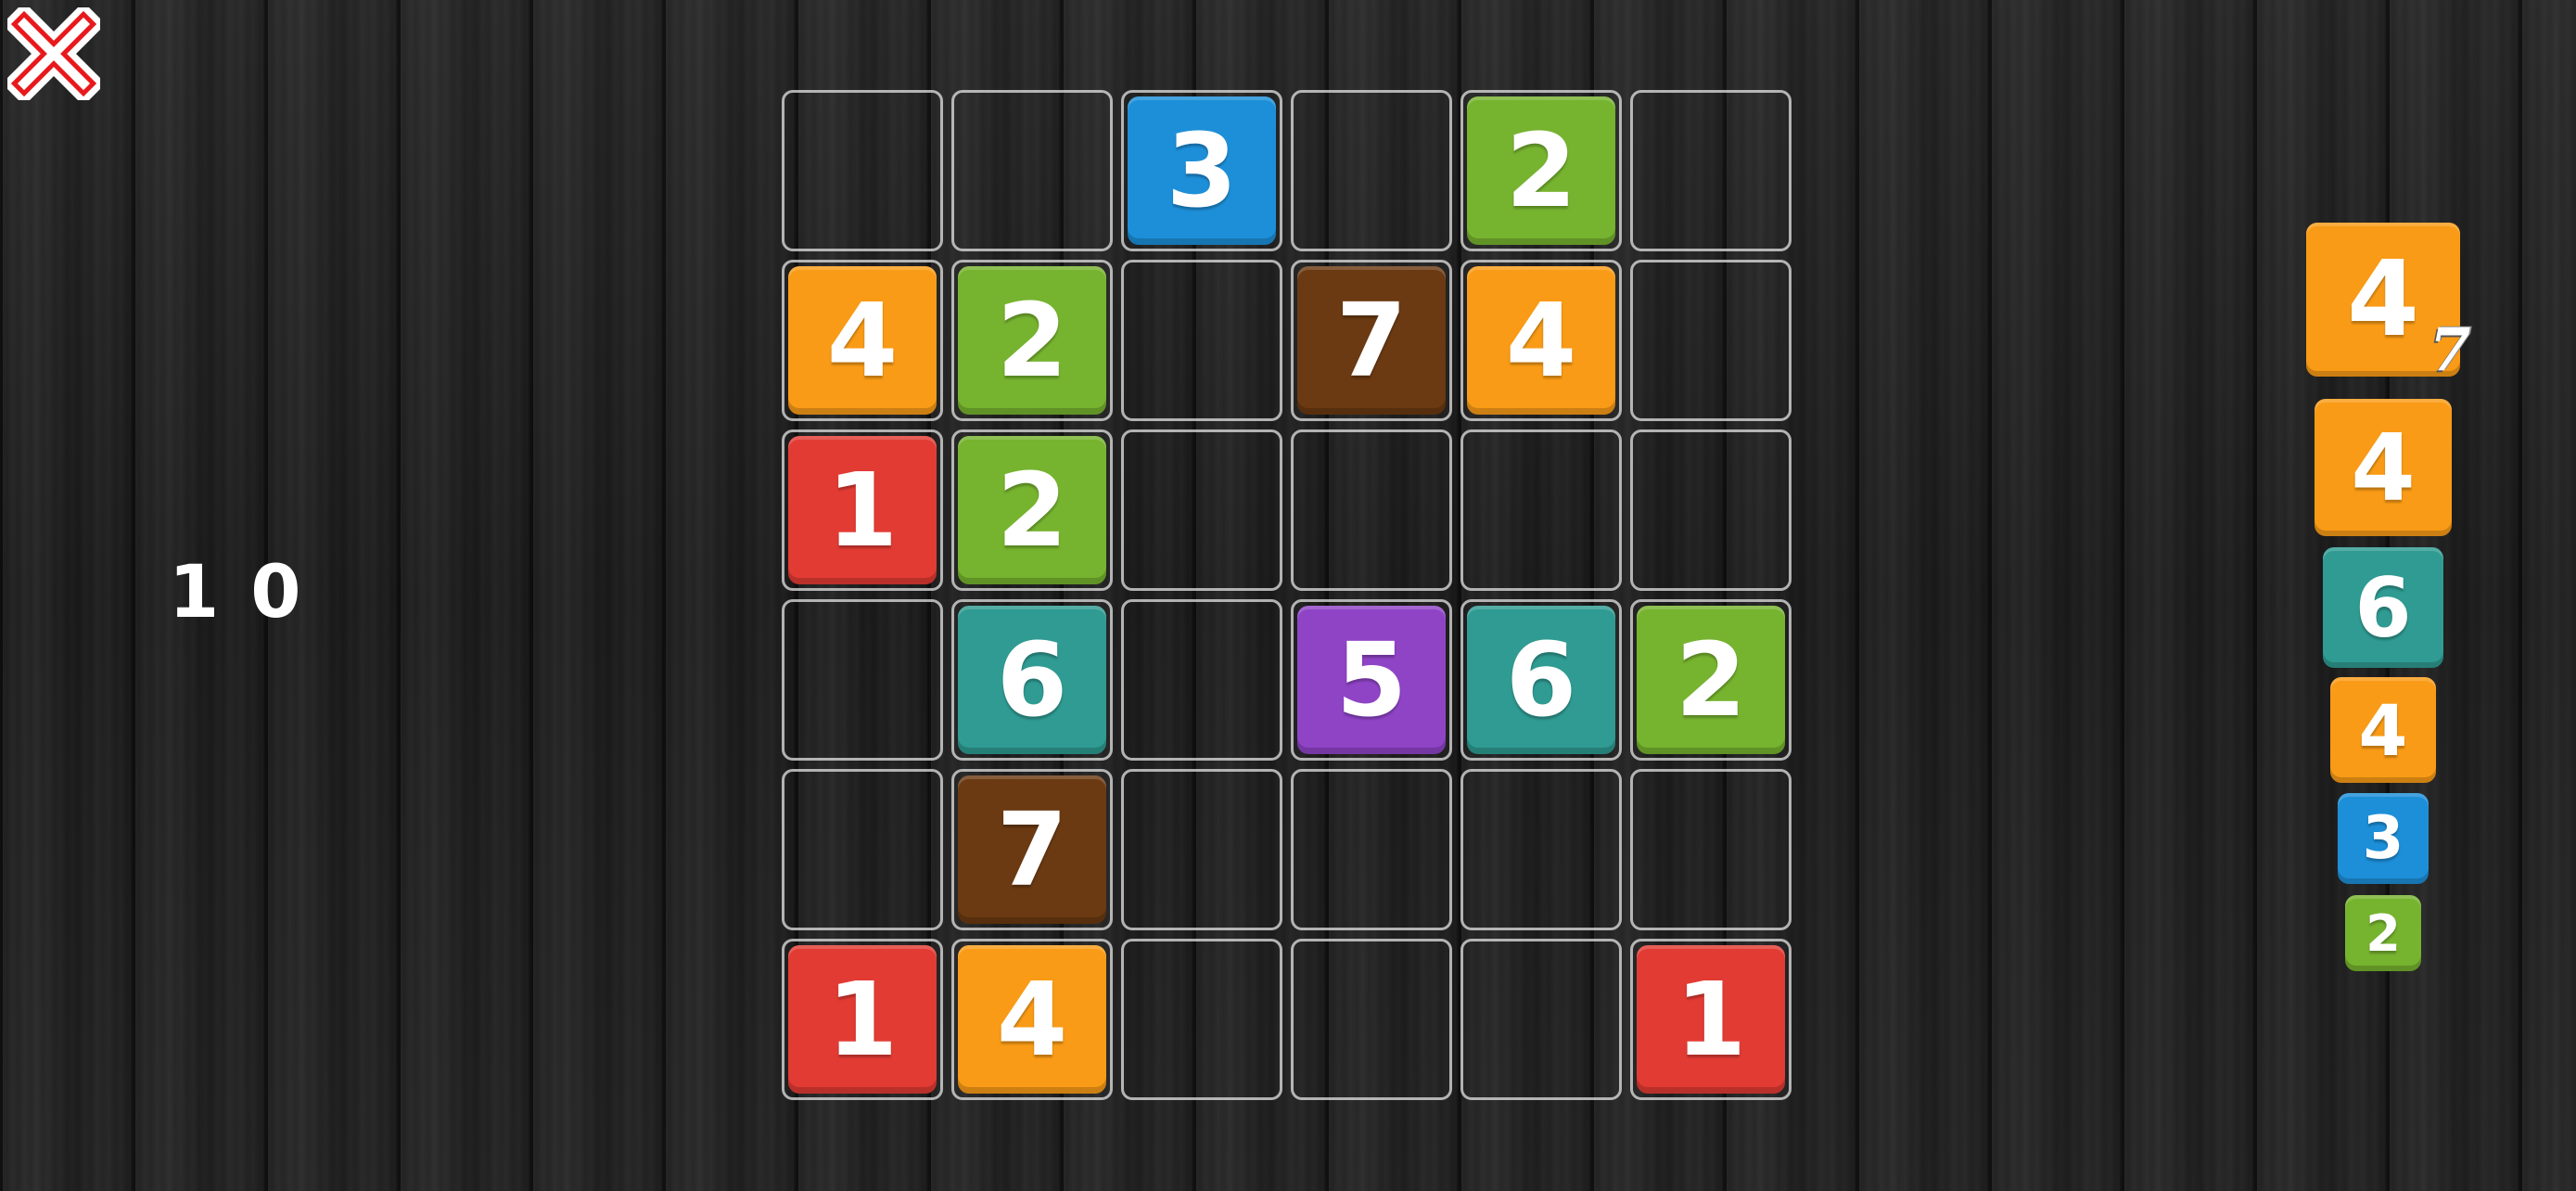 The image size is (2576, 1191). I want to click on next-tile-hint: 7, so click(2450, 350).